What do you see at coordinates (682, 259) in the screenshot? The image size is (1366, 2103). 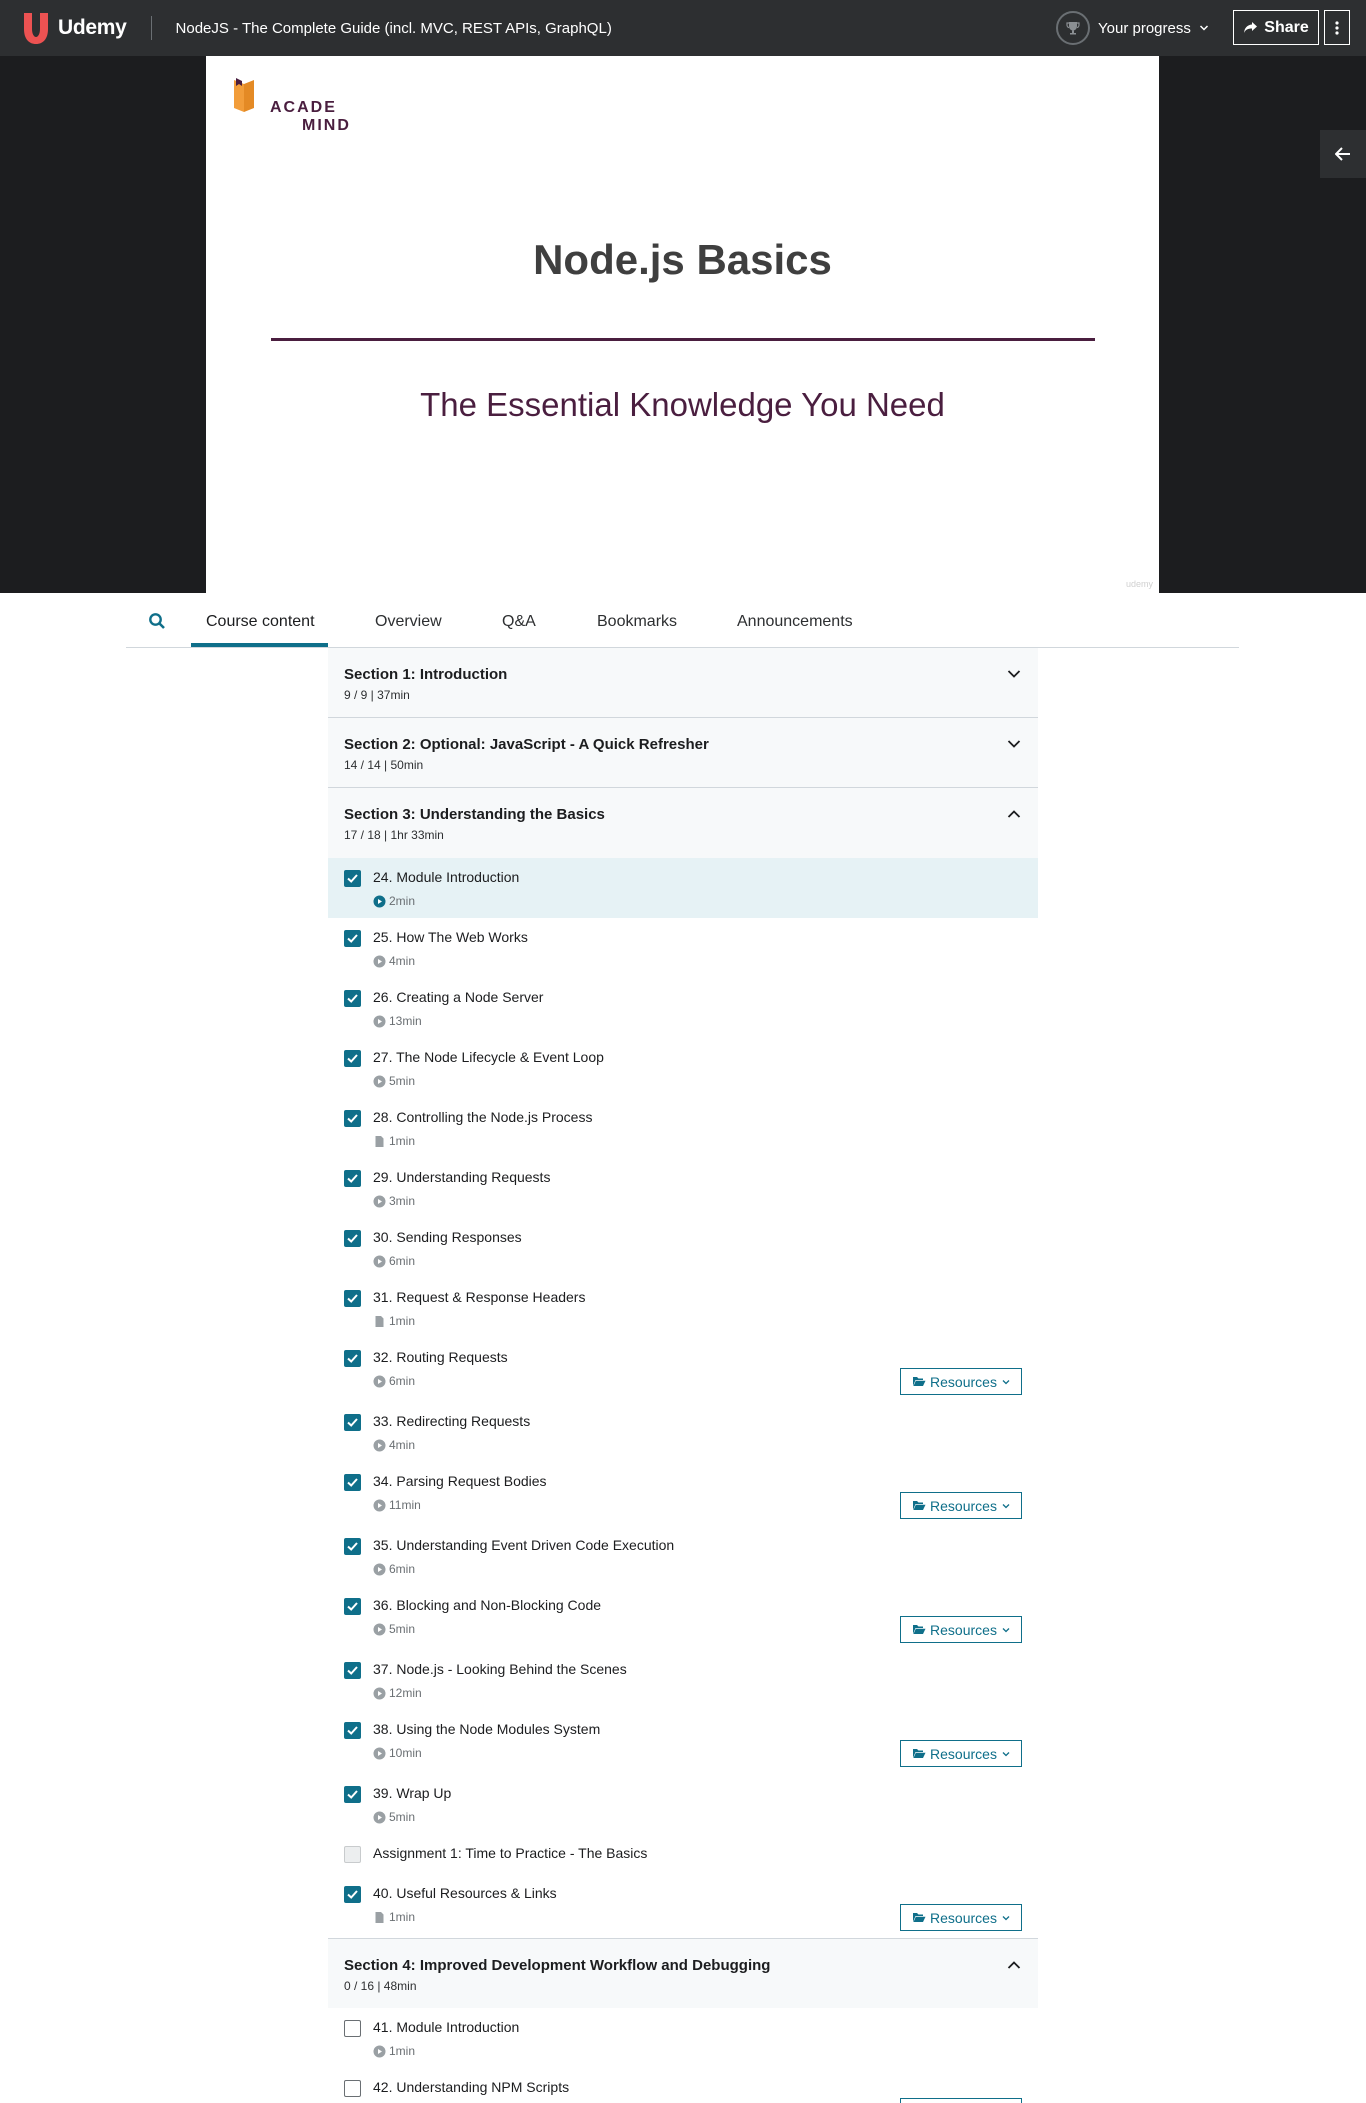 I see `slide-title: Node.js Basics` at bounding box center [682, 259].